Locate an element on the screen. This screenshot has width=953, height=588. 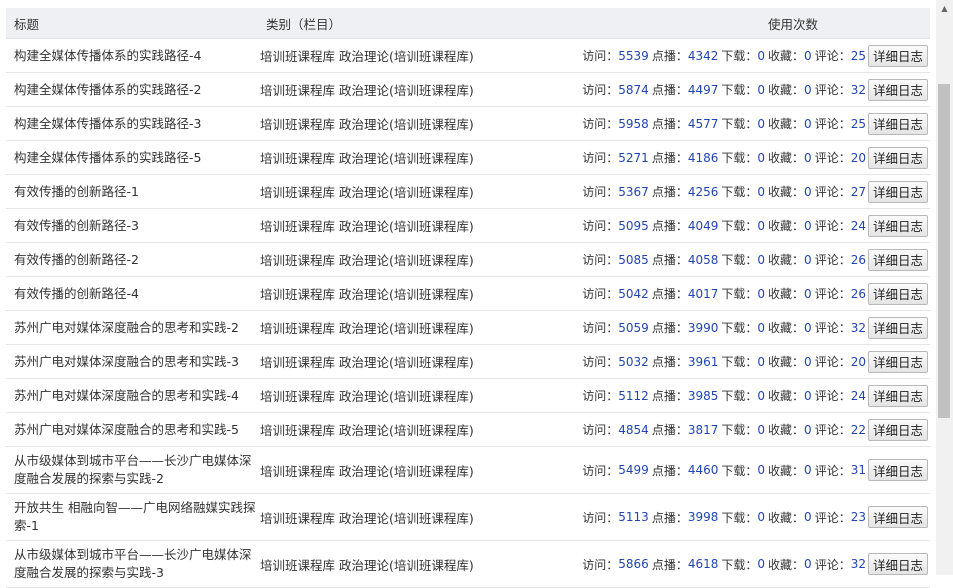
play-count: 4342 is located at coordinates (703, 55).